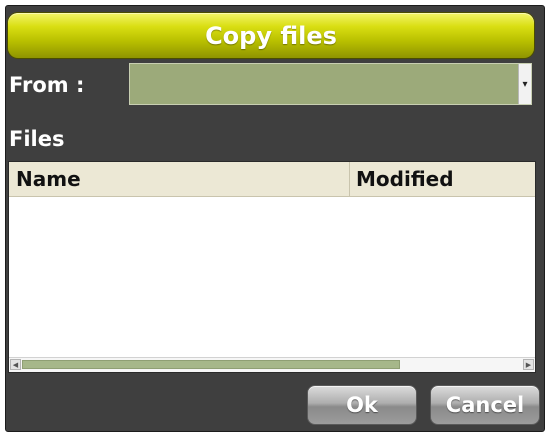 Image resolution: width=552 pixels, height=437 pixels. I want to click on scrollbar-thumb, so click(211, 364).